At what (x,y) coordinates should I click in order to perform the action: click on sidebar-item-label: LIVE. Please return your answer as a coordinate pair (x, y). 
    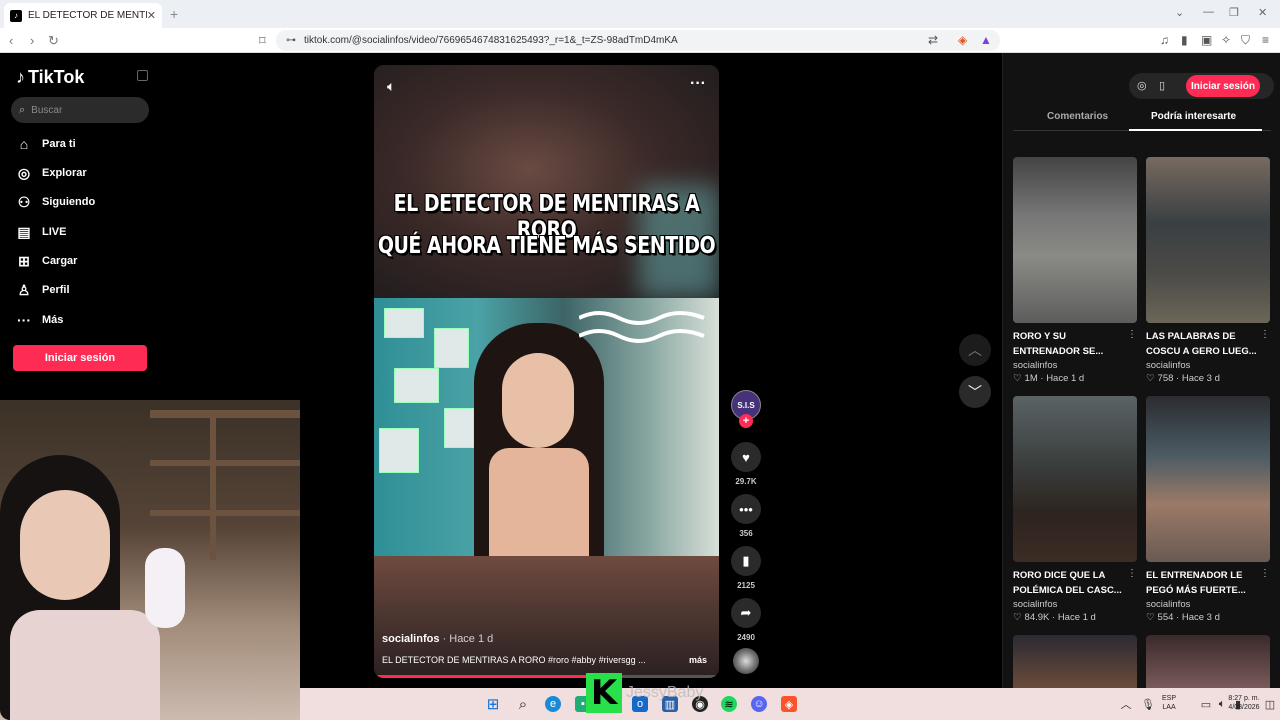
    Looking at the image, I should click on (54, 232).